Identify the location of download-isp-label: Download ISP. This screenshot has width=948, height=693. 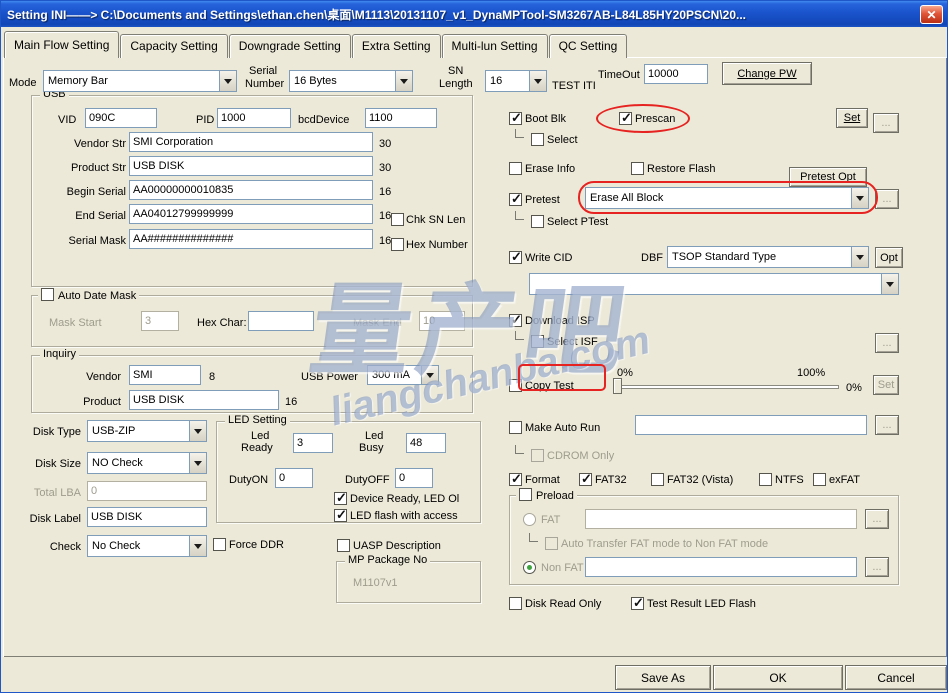
(560, 321).